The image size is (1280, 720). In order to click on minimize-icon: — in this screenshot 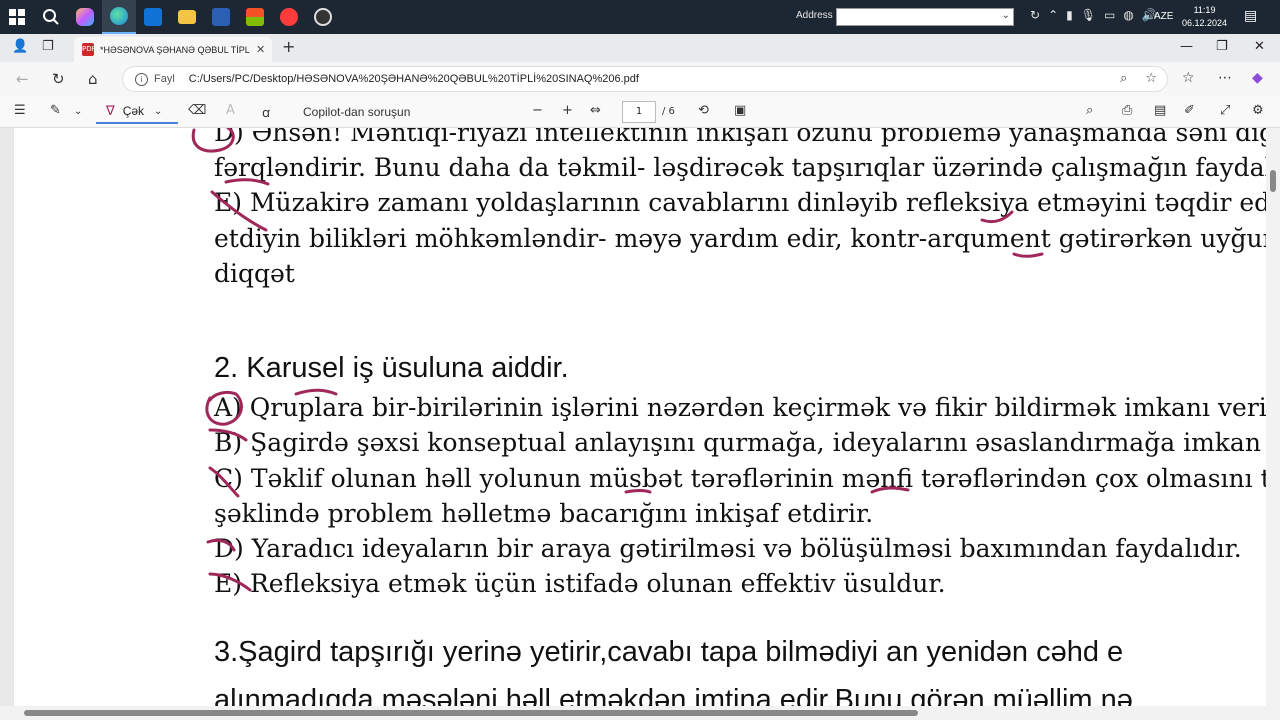, I will do `click(1186, 46)`.